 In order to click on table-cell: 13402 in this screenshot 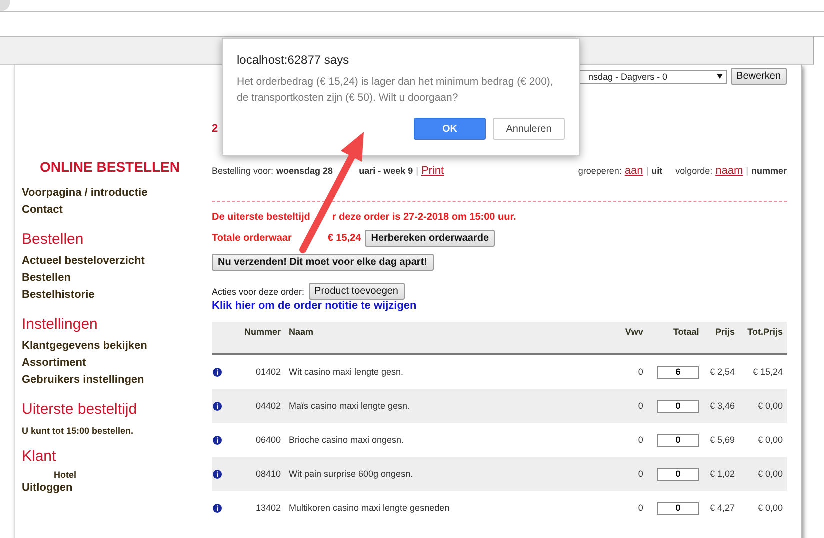, I will do `click(257, 508)`.